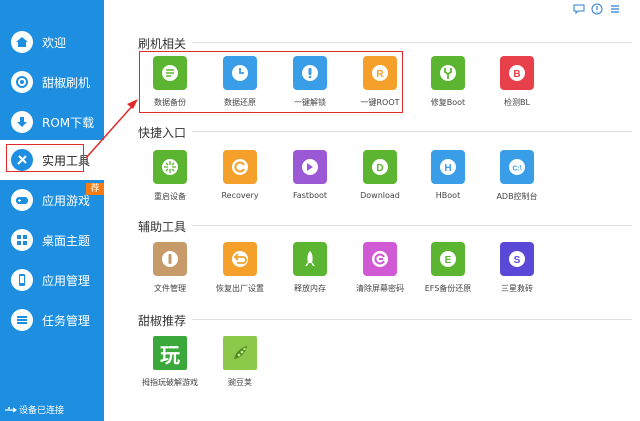 This screenshot has width=640, height=421. What do you see at coordinates (240, 382) in the screenshot?
I see `tool-label: 豌豆荚` at bounding box center [240, 382].